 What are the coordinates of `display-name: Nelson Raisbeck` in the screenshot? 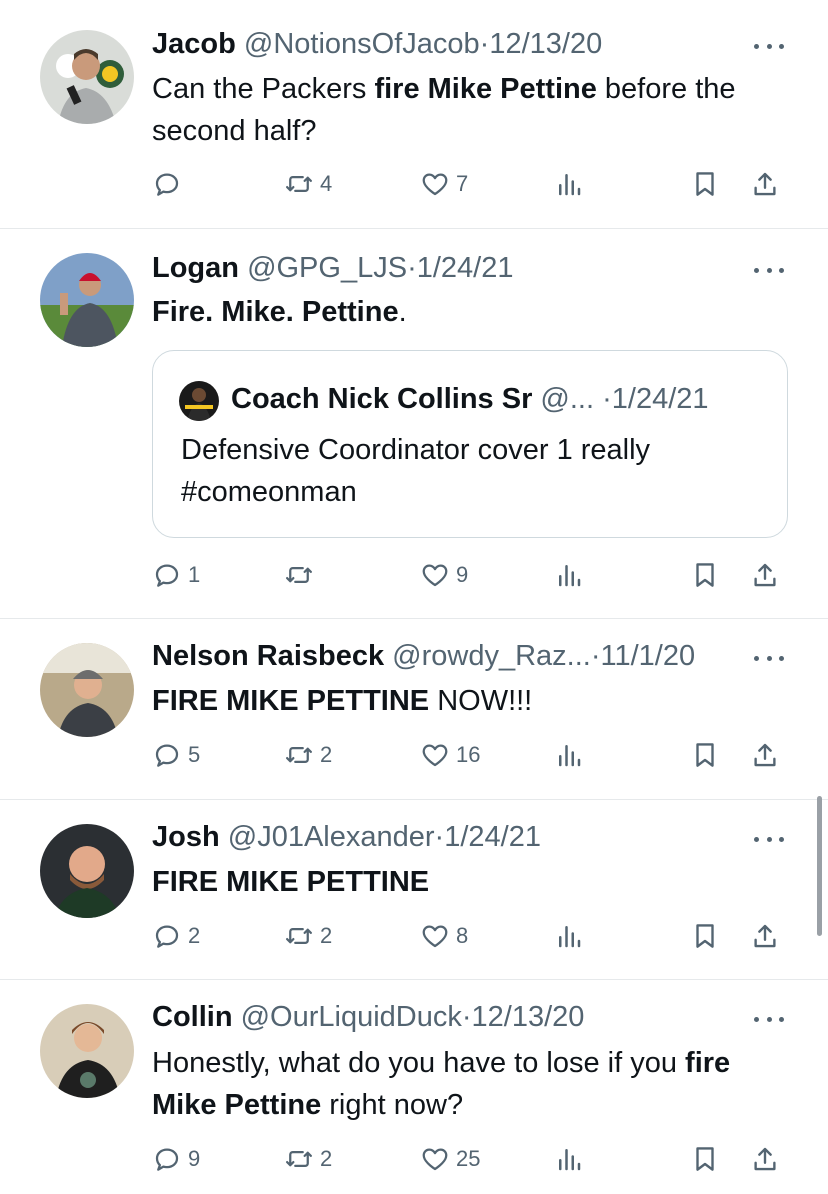 It's located at (268, 656).